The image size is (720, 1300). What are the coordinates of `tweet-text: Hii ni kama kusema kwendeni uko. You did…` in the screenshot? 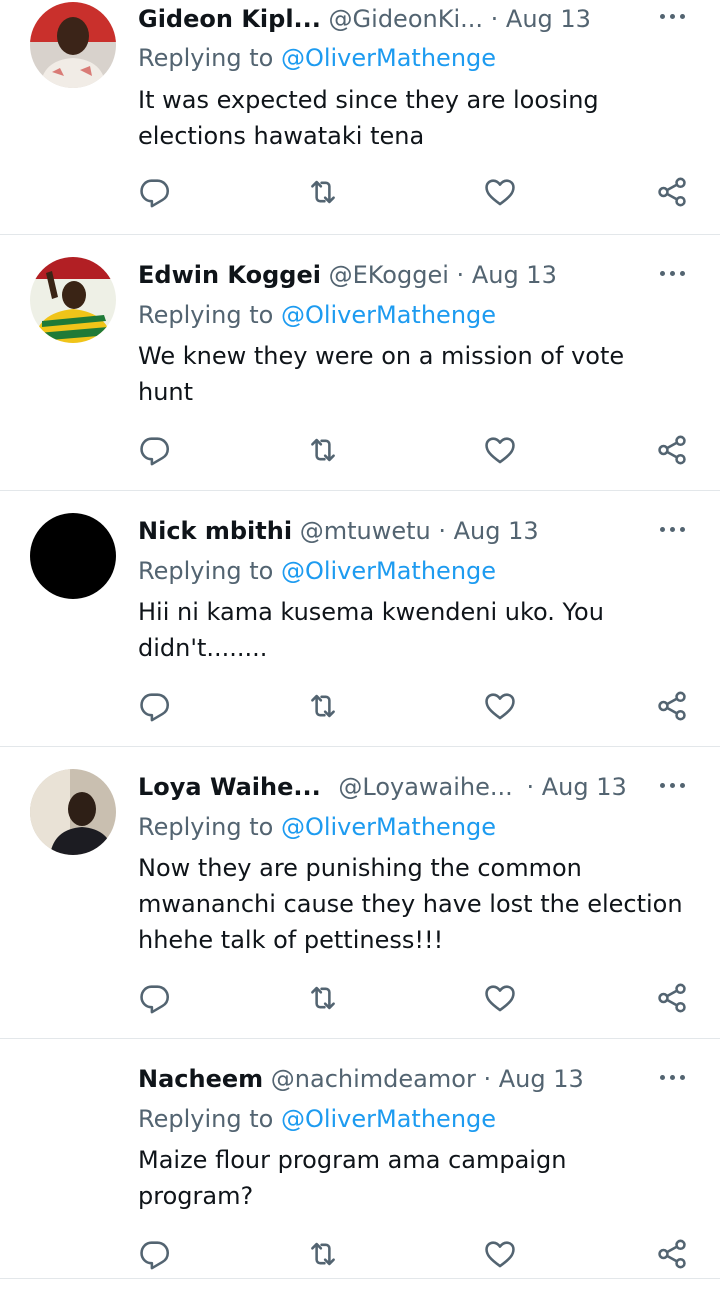 It's located at (375, 630).